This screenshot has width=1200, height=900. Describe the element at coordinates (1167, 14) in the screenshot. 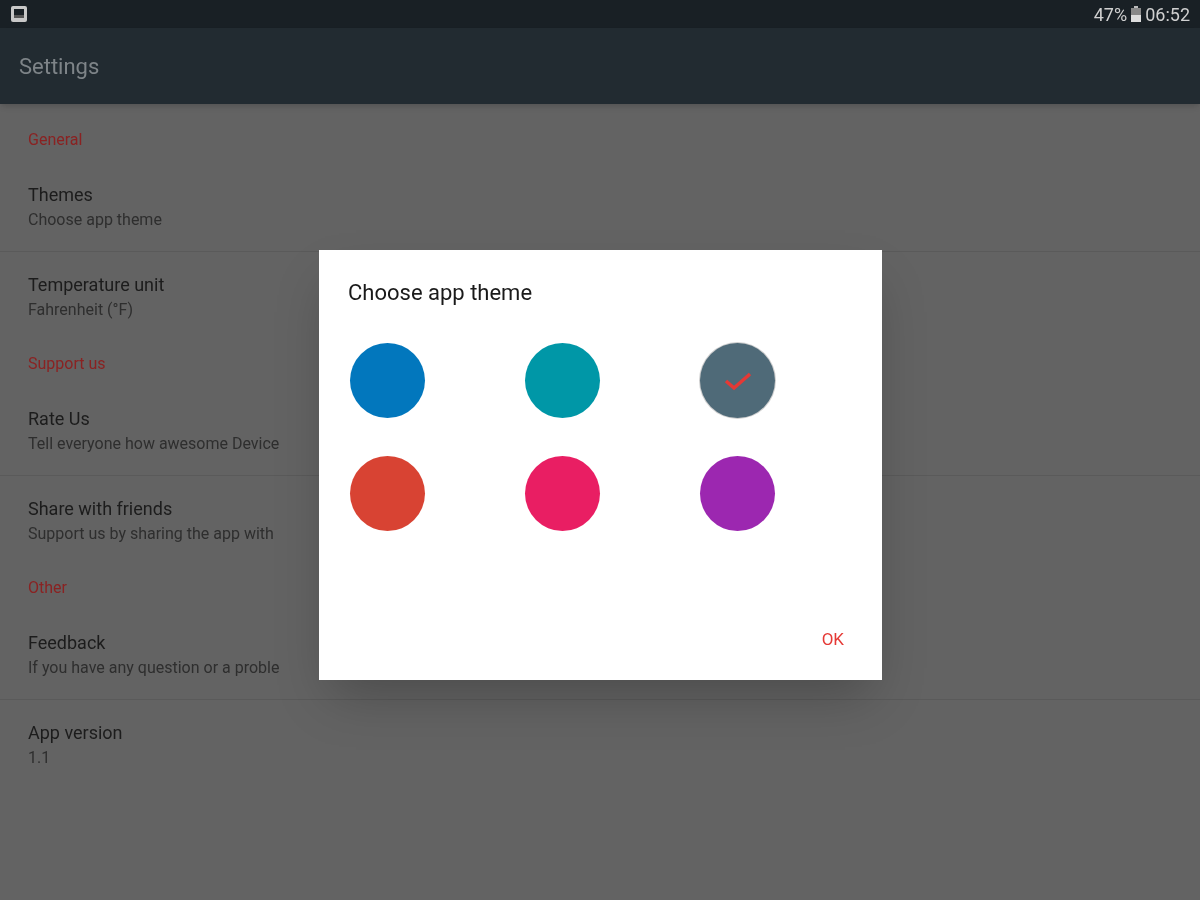

I see `clock: 06:52` at that location.